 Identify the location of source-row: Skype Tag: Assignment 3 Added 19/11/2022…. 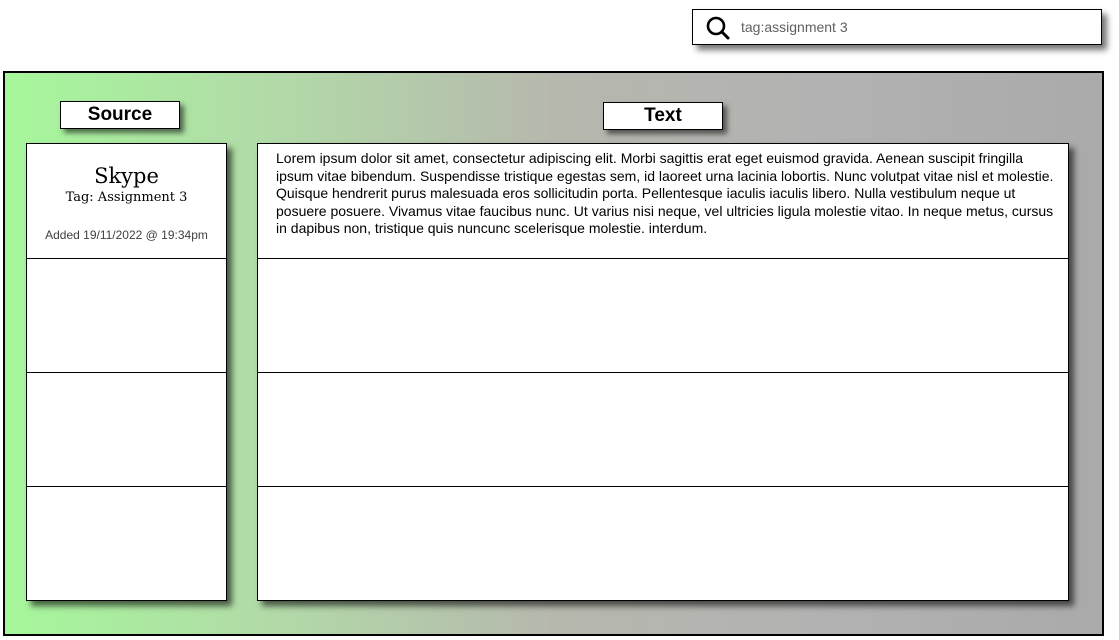
(126, 201).